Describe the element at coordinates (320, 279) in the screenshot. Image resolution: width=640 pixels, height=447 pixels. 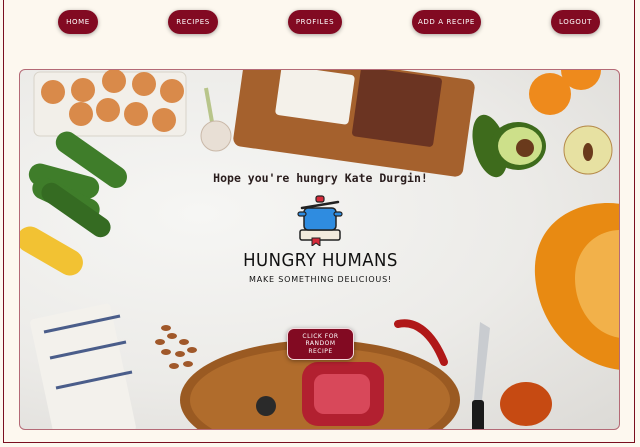
I see `brand-tagline: MAKE SOMETHING DELICIOUS!` at that location.